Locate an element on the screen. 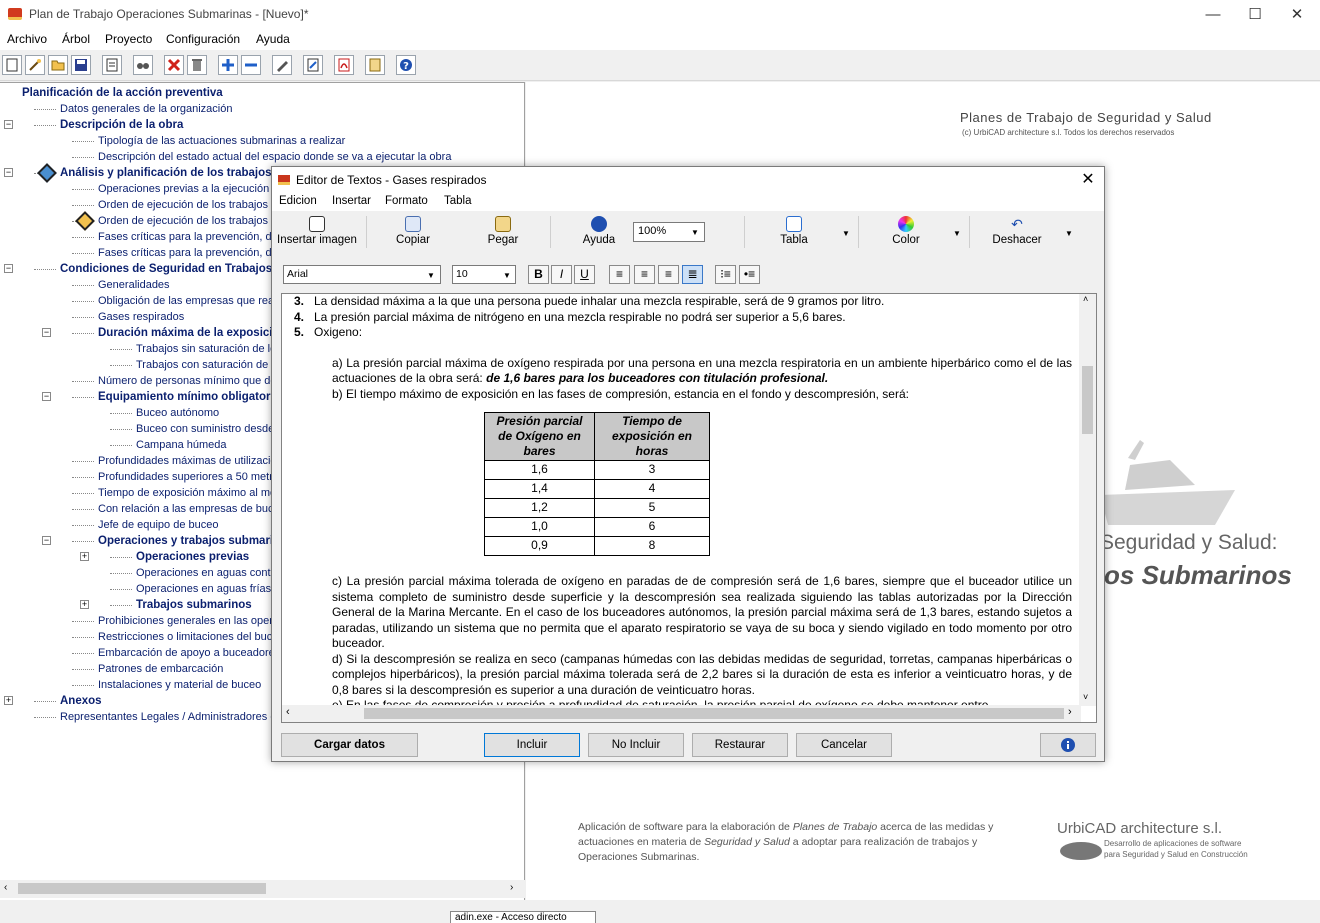  tree-item: Profundidades máximas de utilización is located at coordinates (190, 461).